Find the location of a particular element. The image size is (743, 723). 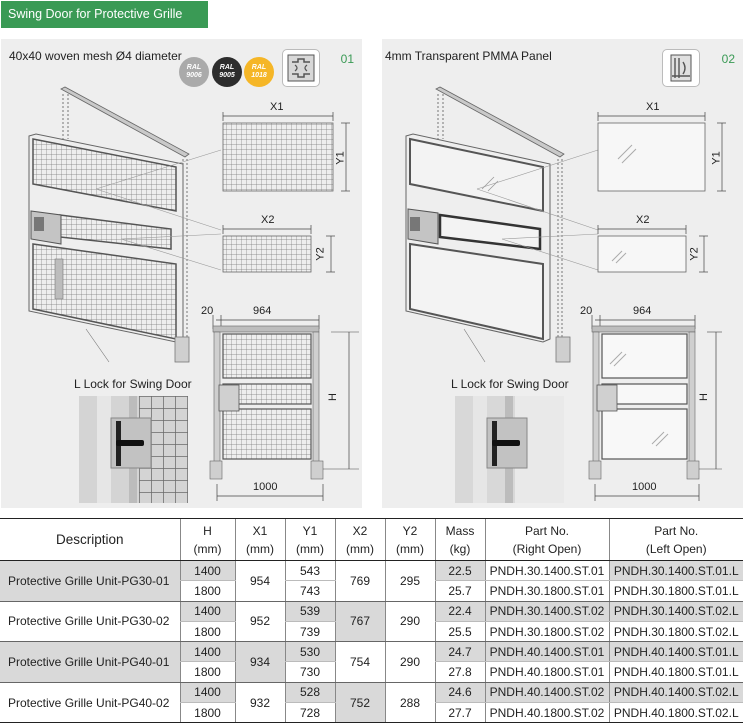

cell-y1: 528 is located at coordinates (309, 693).